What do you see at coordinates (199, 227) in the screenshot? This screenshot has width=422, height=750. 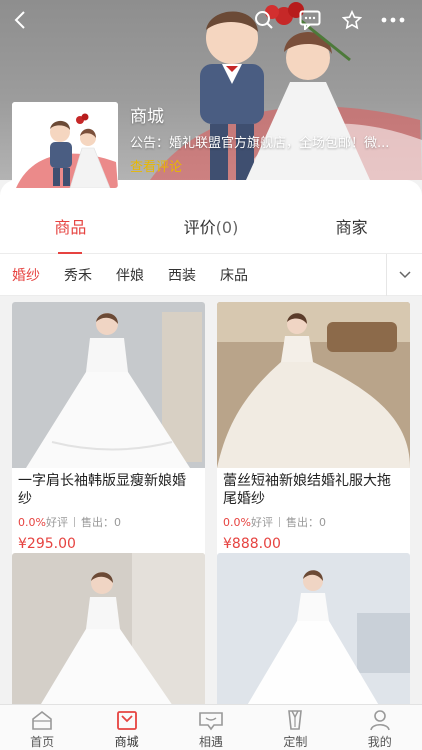 I see `tab-reviews-label: 评价` at bounding box center [199, 227].